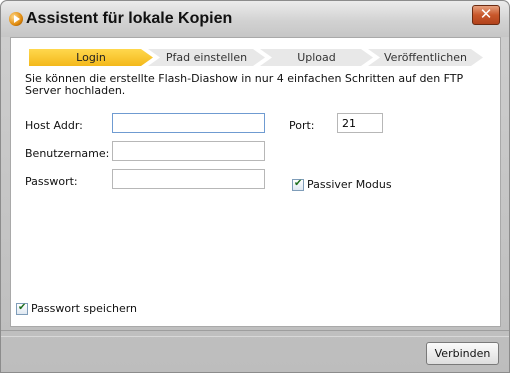  Describe the element at coordinates (129, 18) in the screenshot. I see `window-title: Assistent für lokale Kopien` at that location.